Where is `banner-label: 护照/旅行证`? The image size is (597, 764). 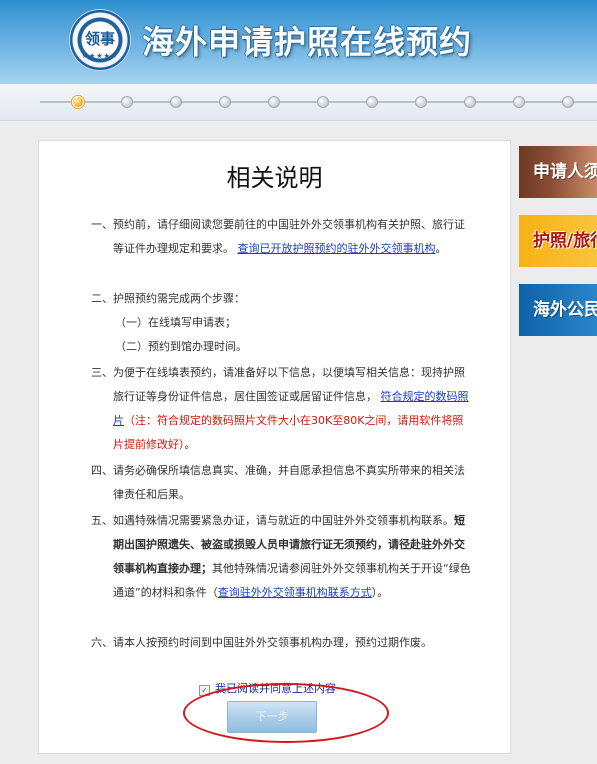
banner-label: 护照/旅行证 is located at coordinates (565, 241).